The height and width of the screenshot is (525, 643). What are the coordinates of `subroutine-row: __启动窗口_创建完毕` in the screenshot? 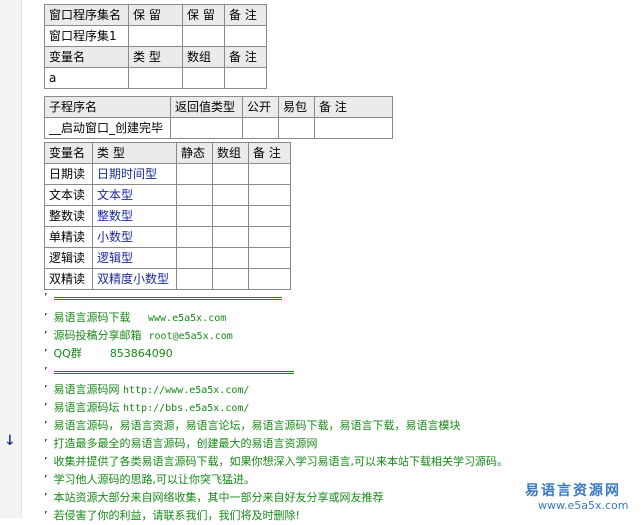 It's located at (218, 128).